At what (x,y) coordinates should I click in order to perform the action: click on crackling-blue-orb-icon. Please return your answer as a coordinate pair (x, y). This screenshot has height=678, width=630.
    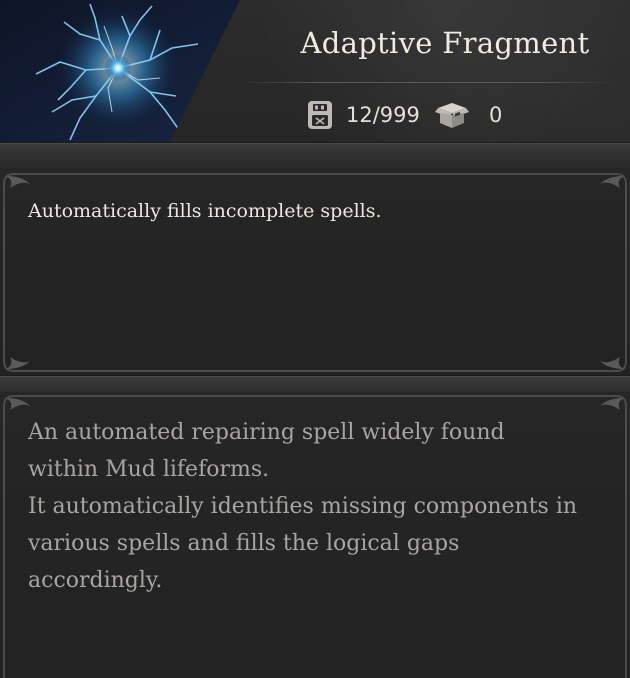
    Looking at the image, I should click on (120, 71).